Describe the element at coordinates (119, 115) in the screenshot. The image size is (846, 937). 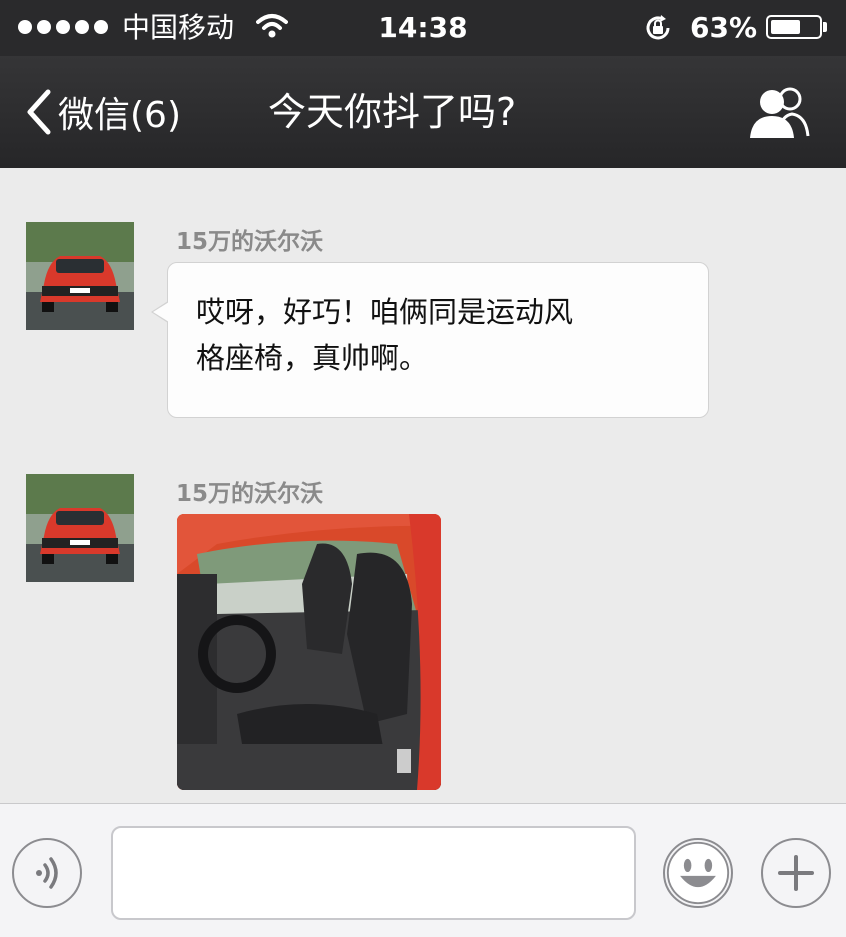
I see `back-label: 微信(6)` at that location.